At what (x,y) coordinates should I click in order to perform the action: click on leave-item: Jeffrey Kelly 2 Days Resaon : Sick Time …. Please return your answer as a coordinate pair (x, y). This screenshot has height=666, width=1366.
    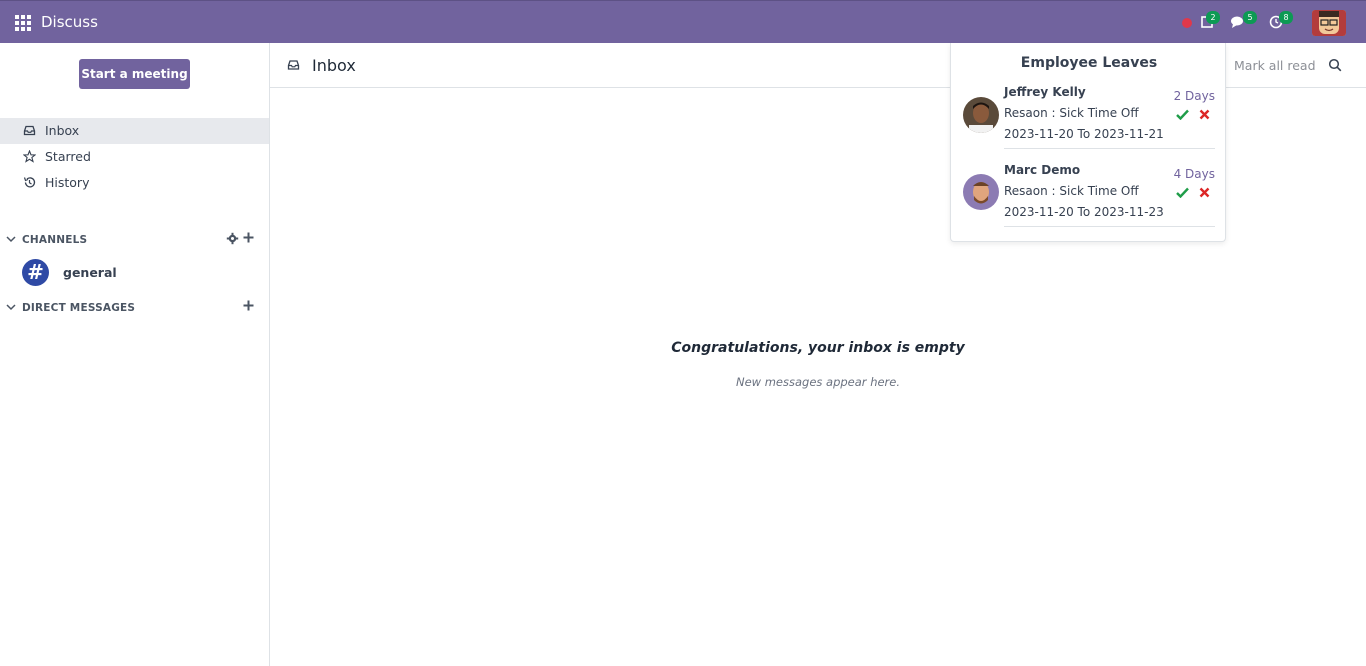
    Looking at the image, I should click on (1089, 124).